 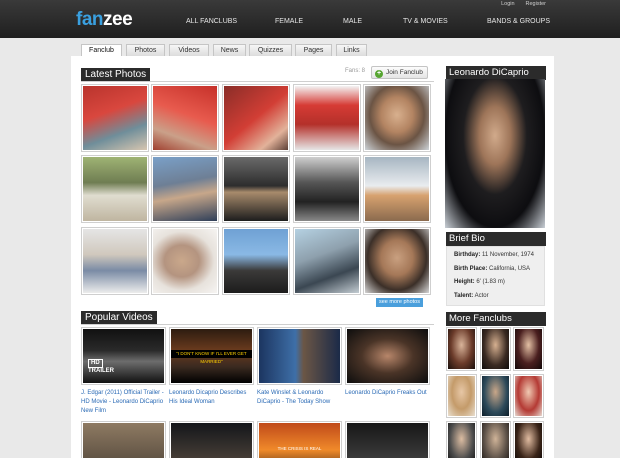 What do you see at coordinates (510, 269) in the screenshot?
I see `bio-value: California, USA` at bounding box center [510, 269].